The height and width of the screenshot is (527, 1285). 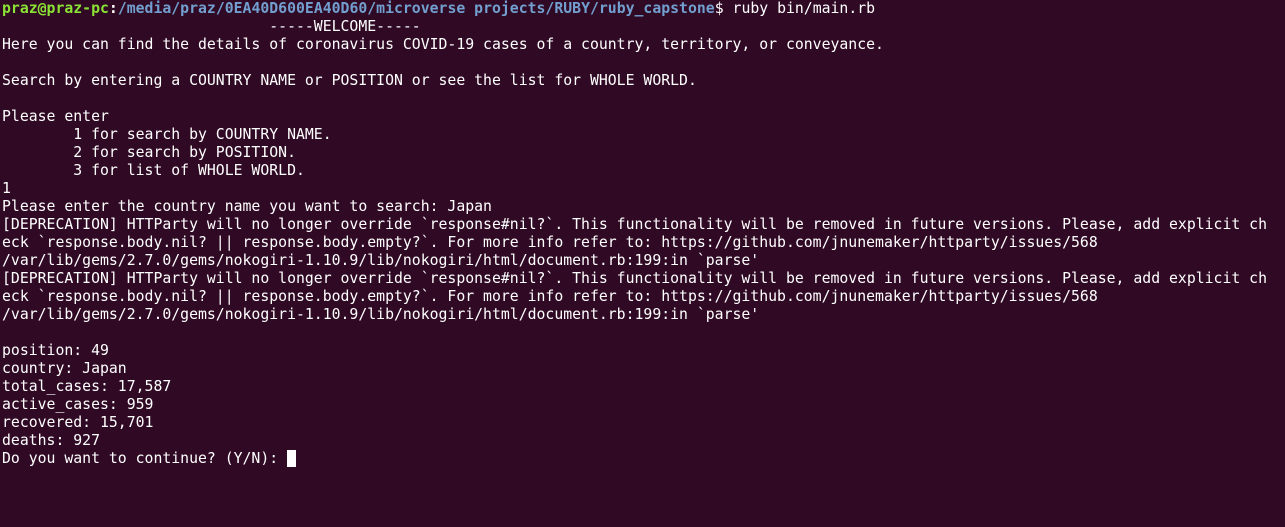 I want to click on output-line: -----WELCOME-----, so click(x=211, y=26).